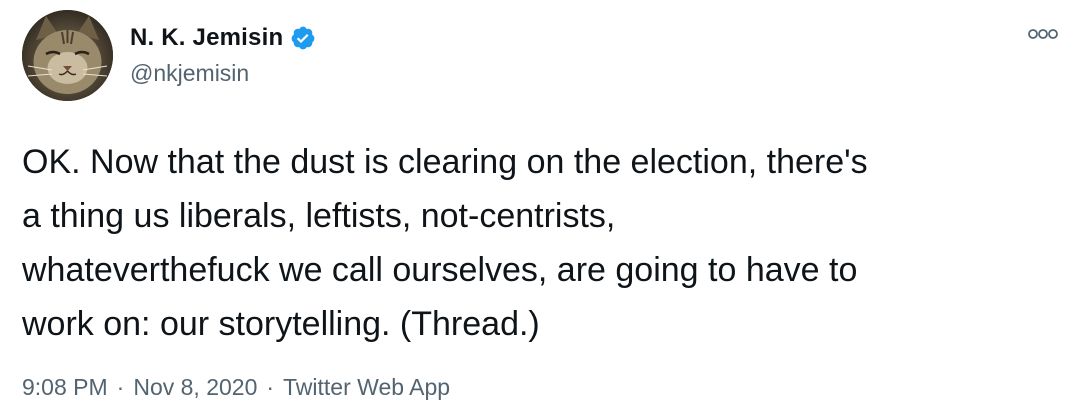 The height and width of the screenshot is (416, 1076). Describe the element at coordinates (303, 38) in the screenshot. I see `verified-badge-icon` at that location.